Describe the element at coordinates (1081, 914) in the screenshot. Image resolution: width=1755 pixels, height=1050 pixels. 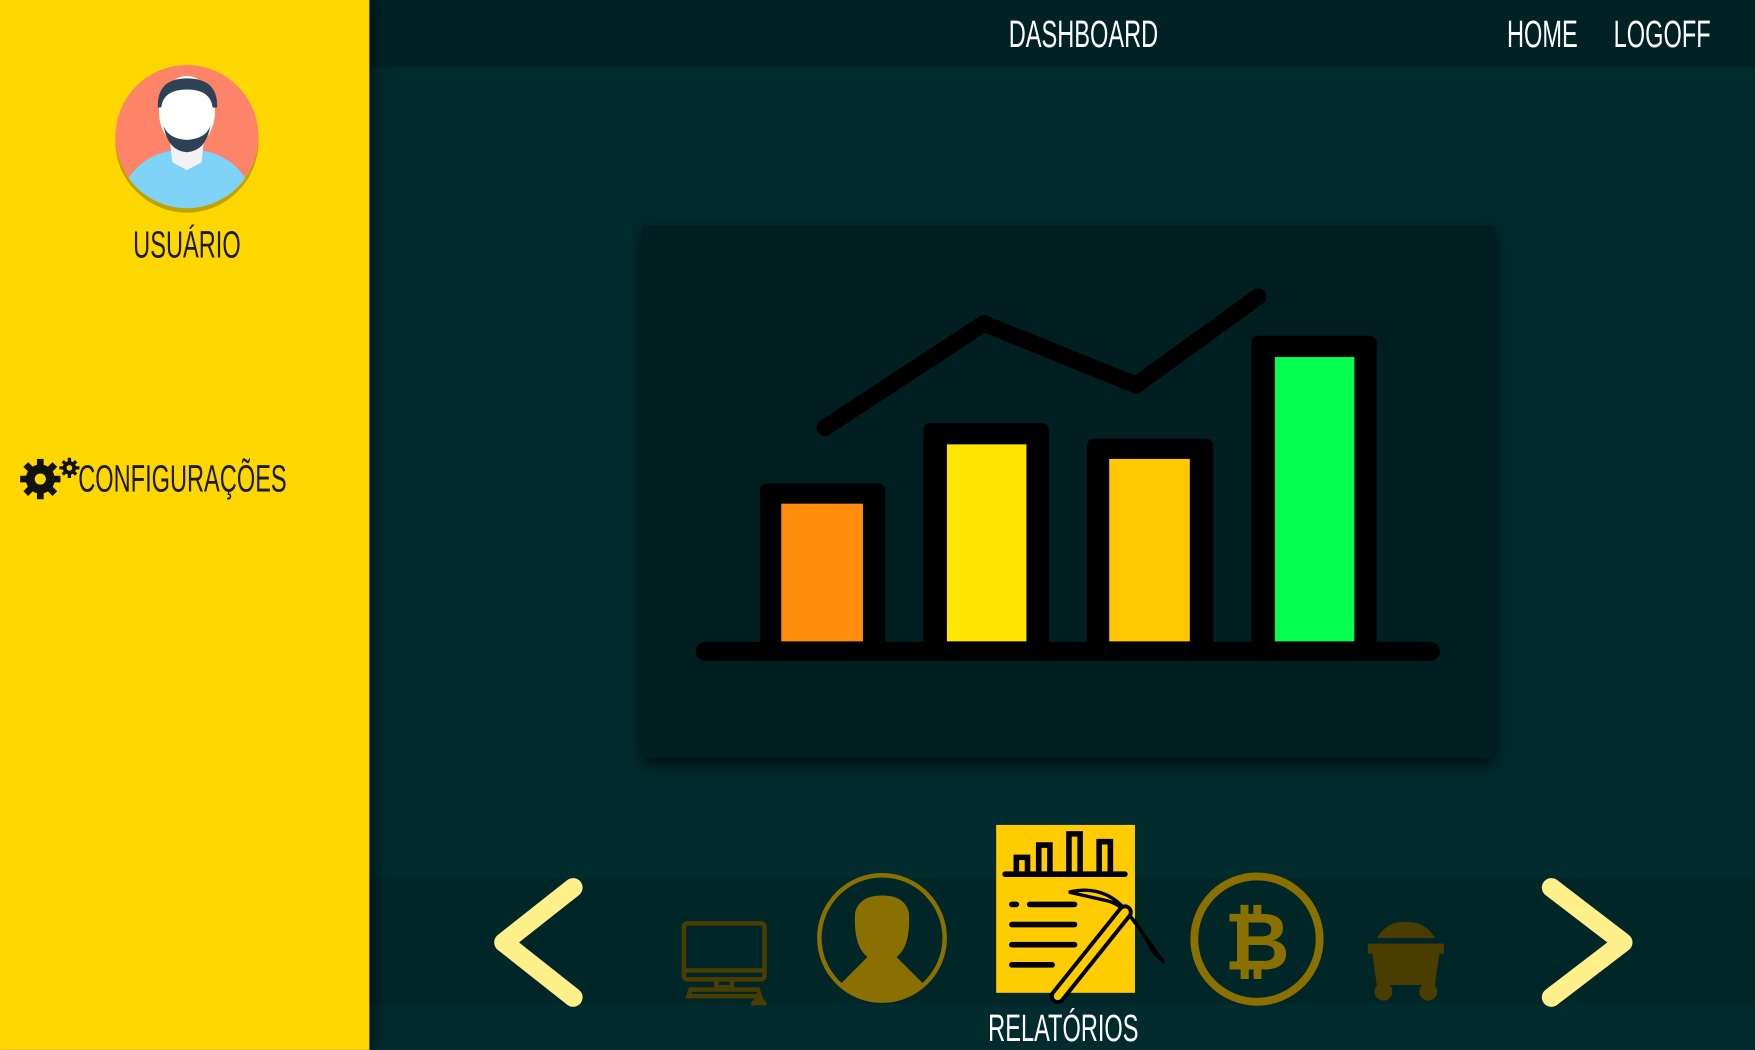
I see `report-pickaxe-icon` at that location.